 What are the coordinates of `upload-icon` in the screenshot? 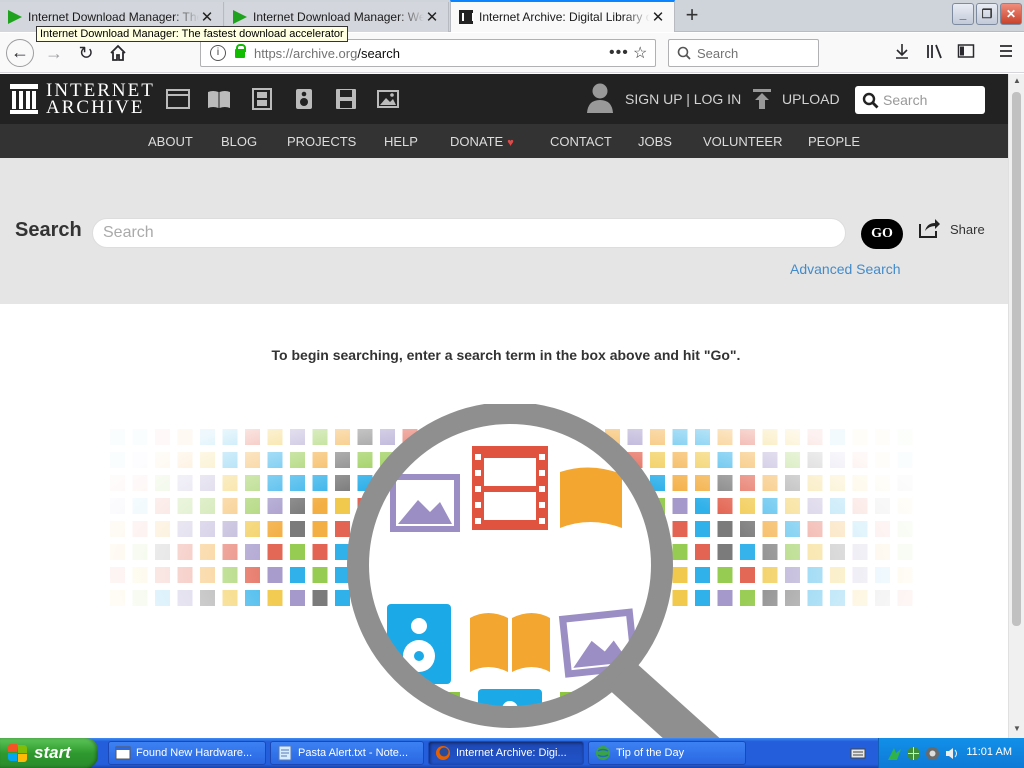 It's located at (762, 99).